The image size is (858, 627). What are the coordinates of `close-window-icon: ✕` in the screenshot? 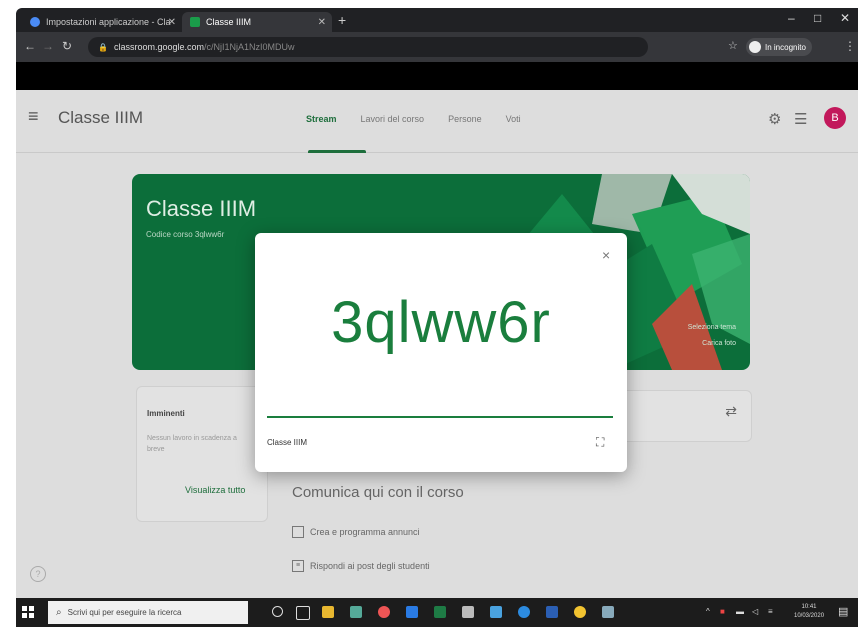 It's located at (845, 18).